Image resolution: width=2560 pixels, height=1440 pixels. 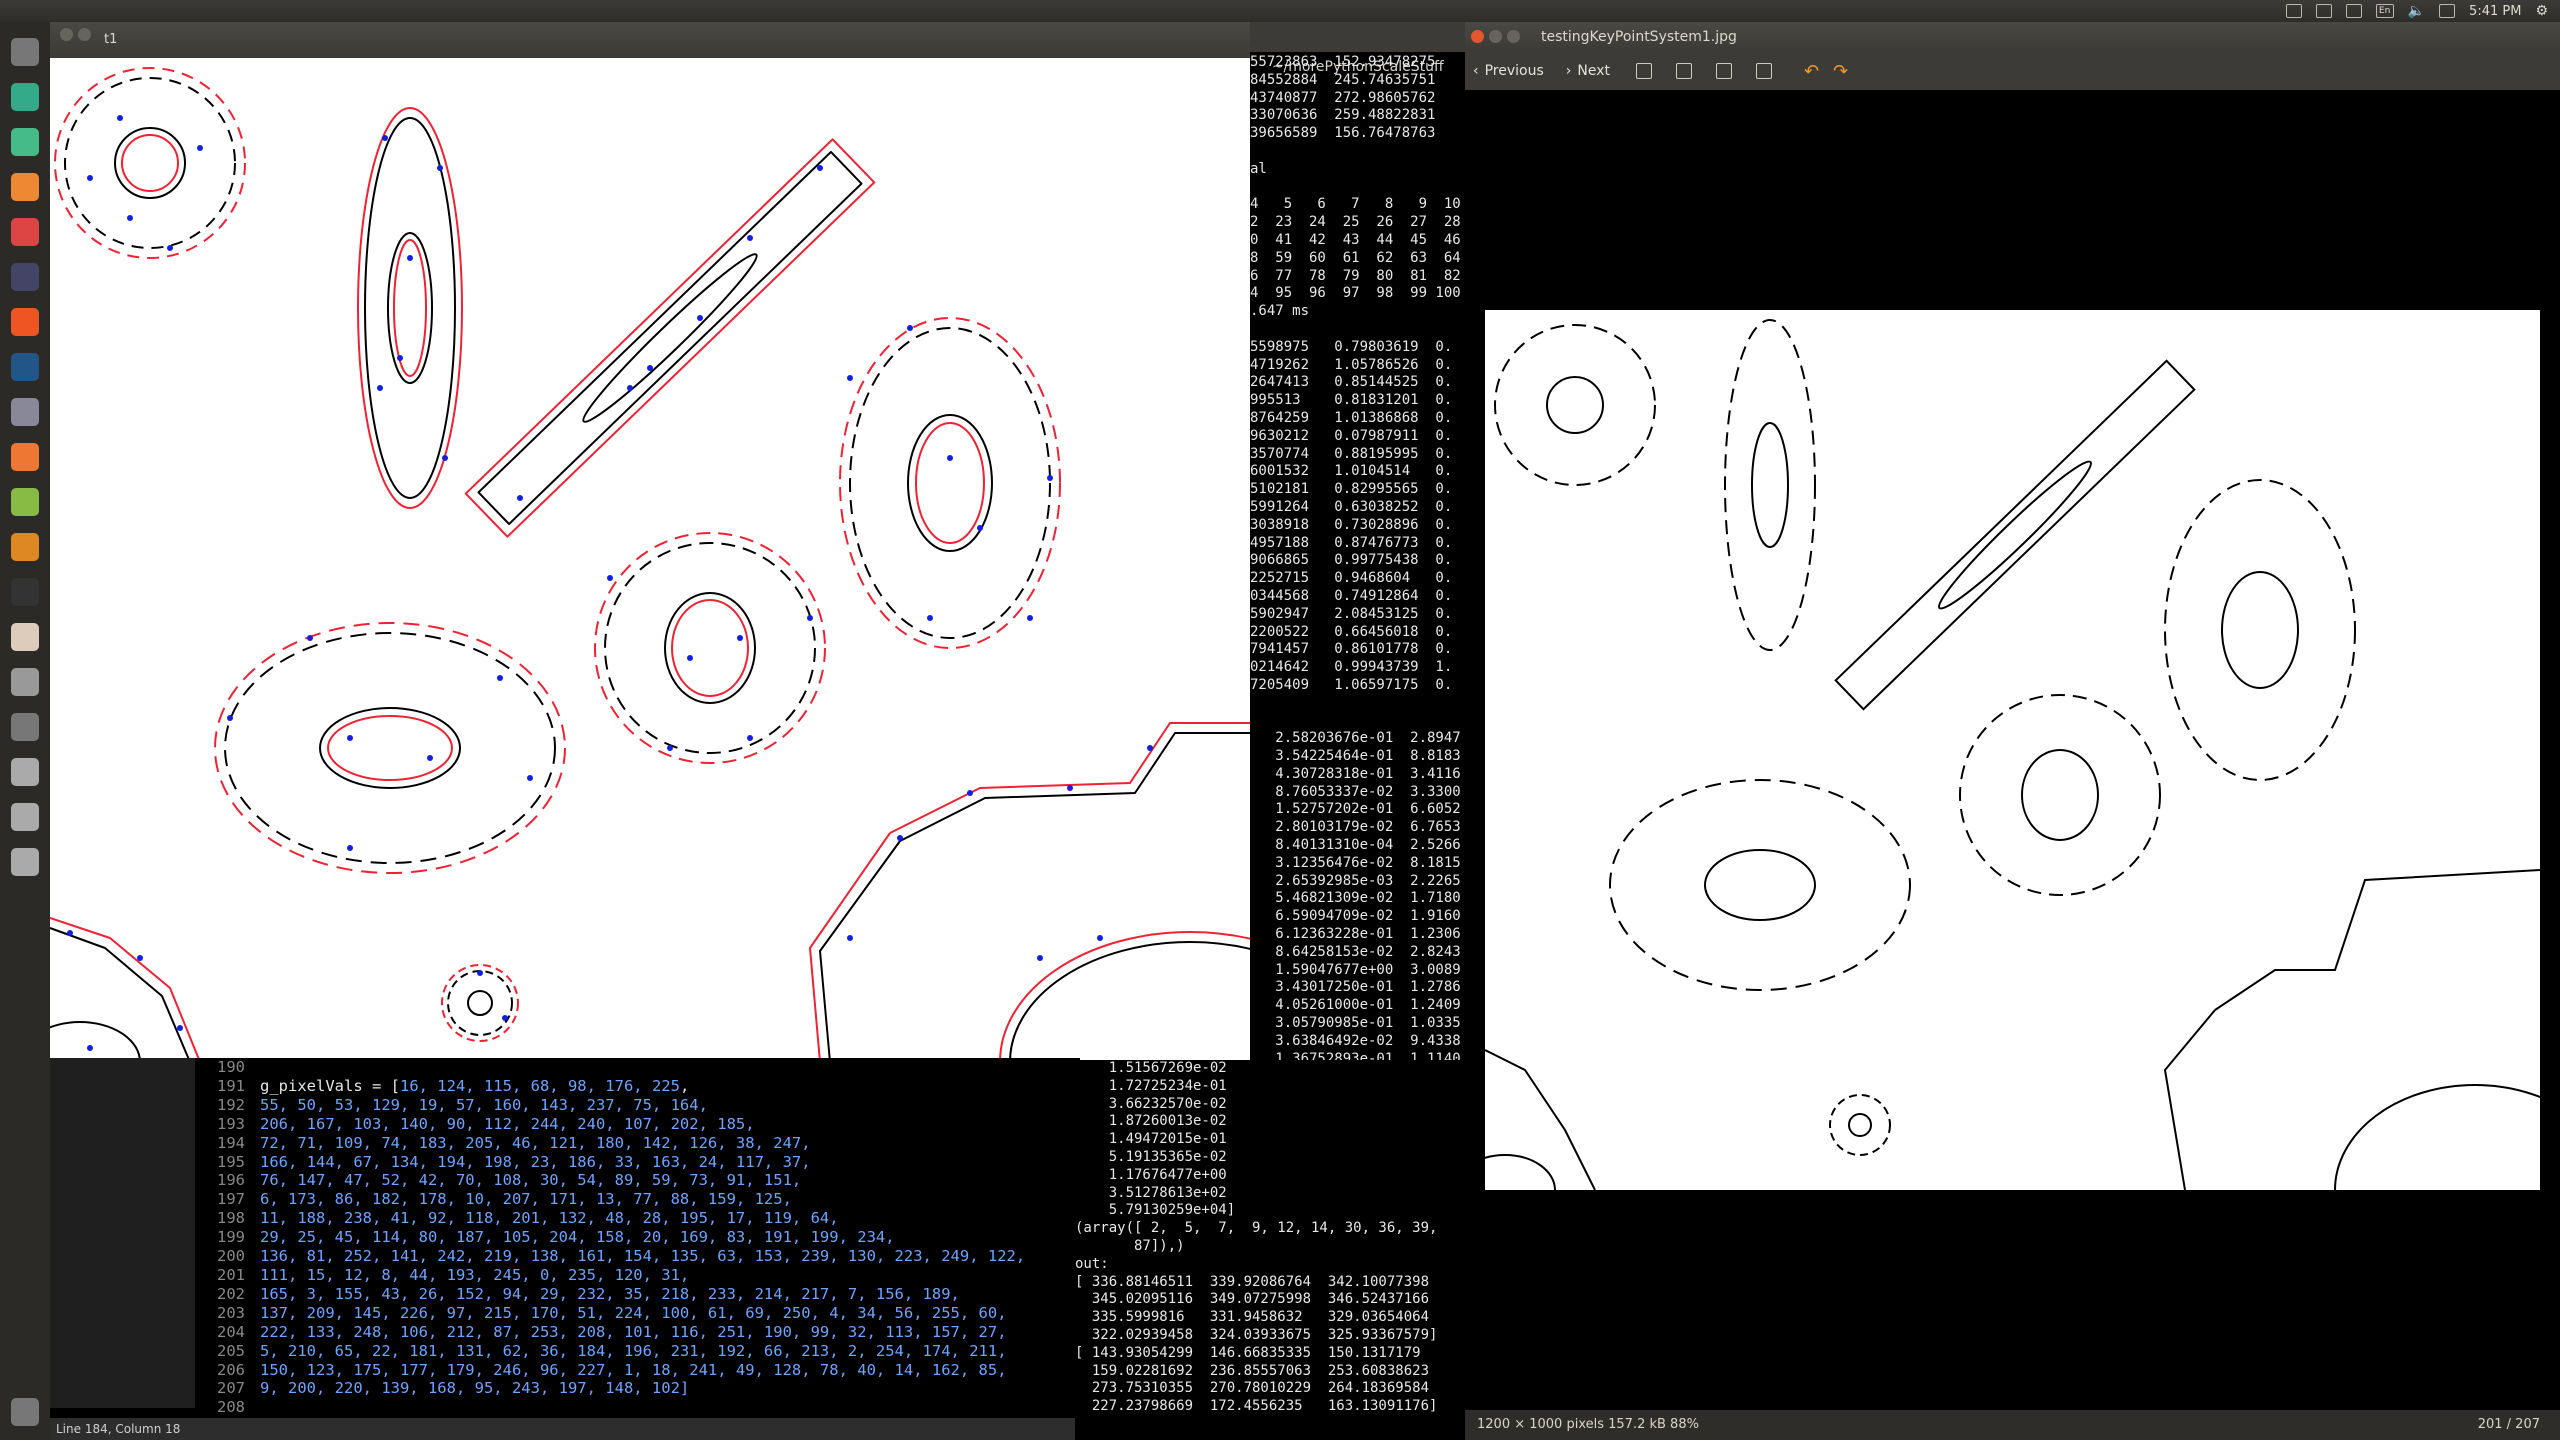 I want to click on viewer-titlebar: testingKeyPointSystem1.jpg, so click(x=2012, y=37).